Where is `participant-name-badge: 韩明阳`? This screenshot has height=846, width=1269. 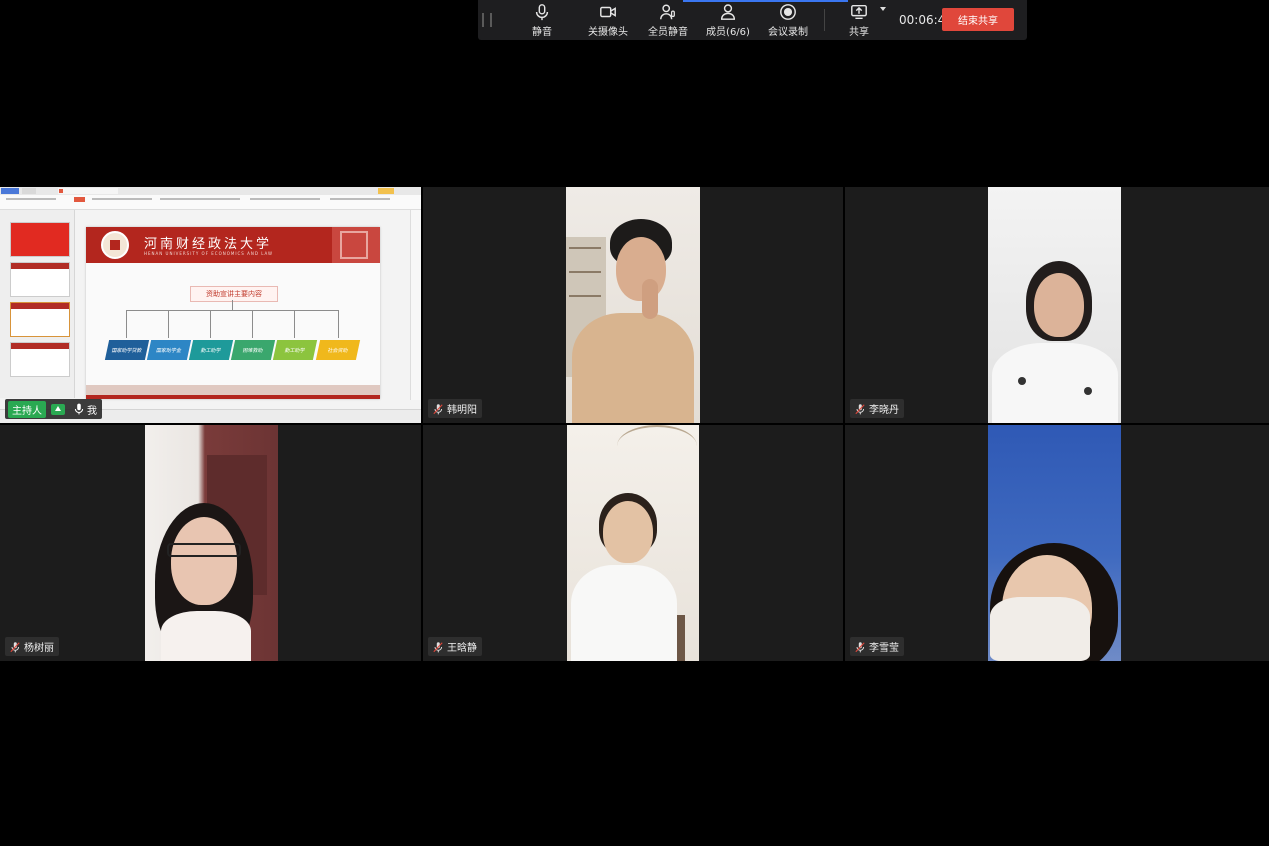 participant-name-badge: 韩明阳 is located at coordinates (455, 408).